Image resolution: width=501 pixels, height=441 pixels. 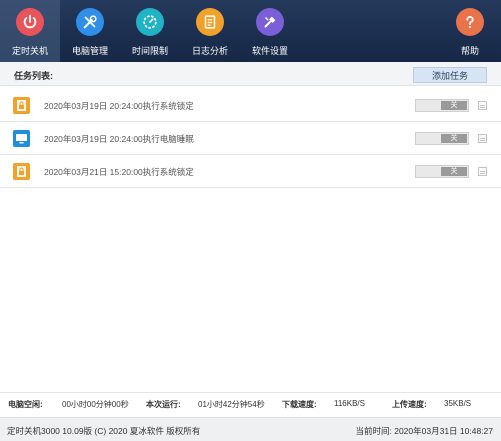 I want to click on download-label: 下载速度:, so click(x=299, y=404).